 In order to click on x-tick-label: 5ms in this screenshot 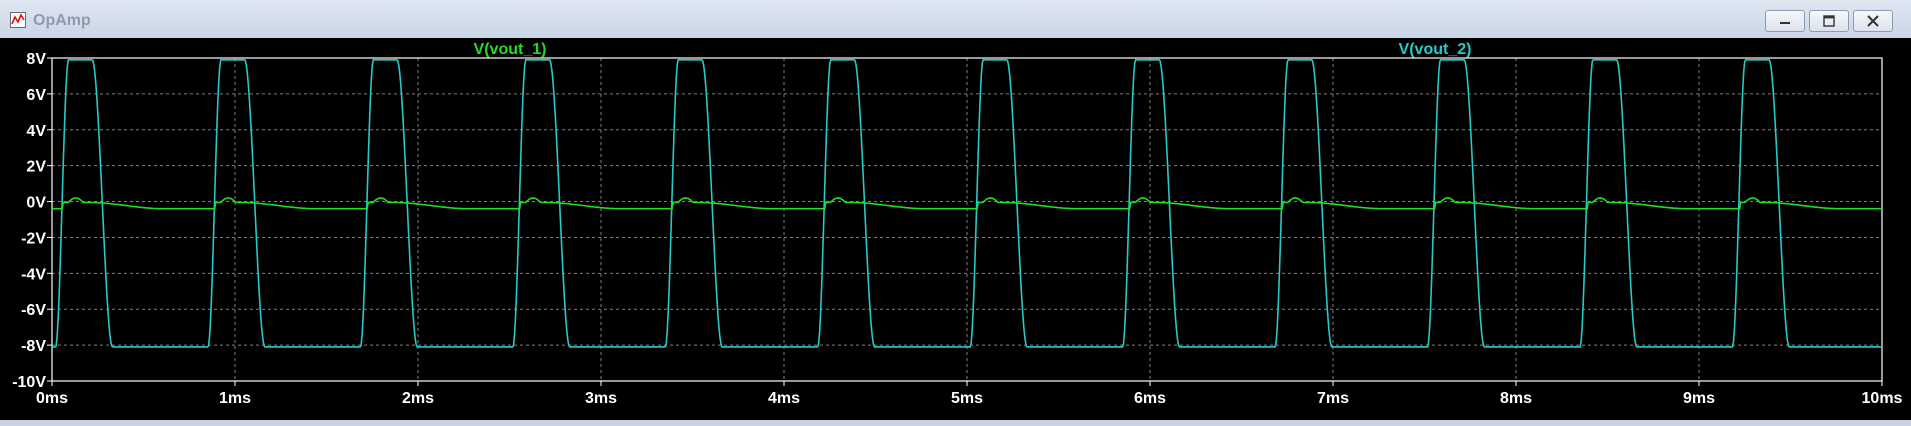, I will do `click(967, 398)`.